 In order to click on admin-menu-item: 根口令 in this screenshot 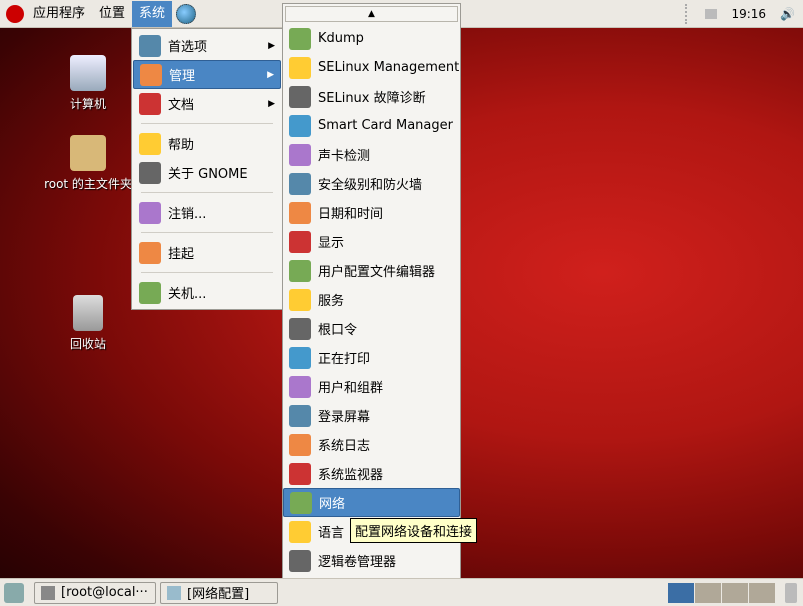, I will do `click(371, 328)`.